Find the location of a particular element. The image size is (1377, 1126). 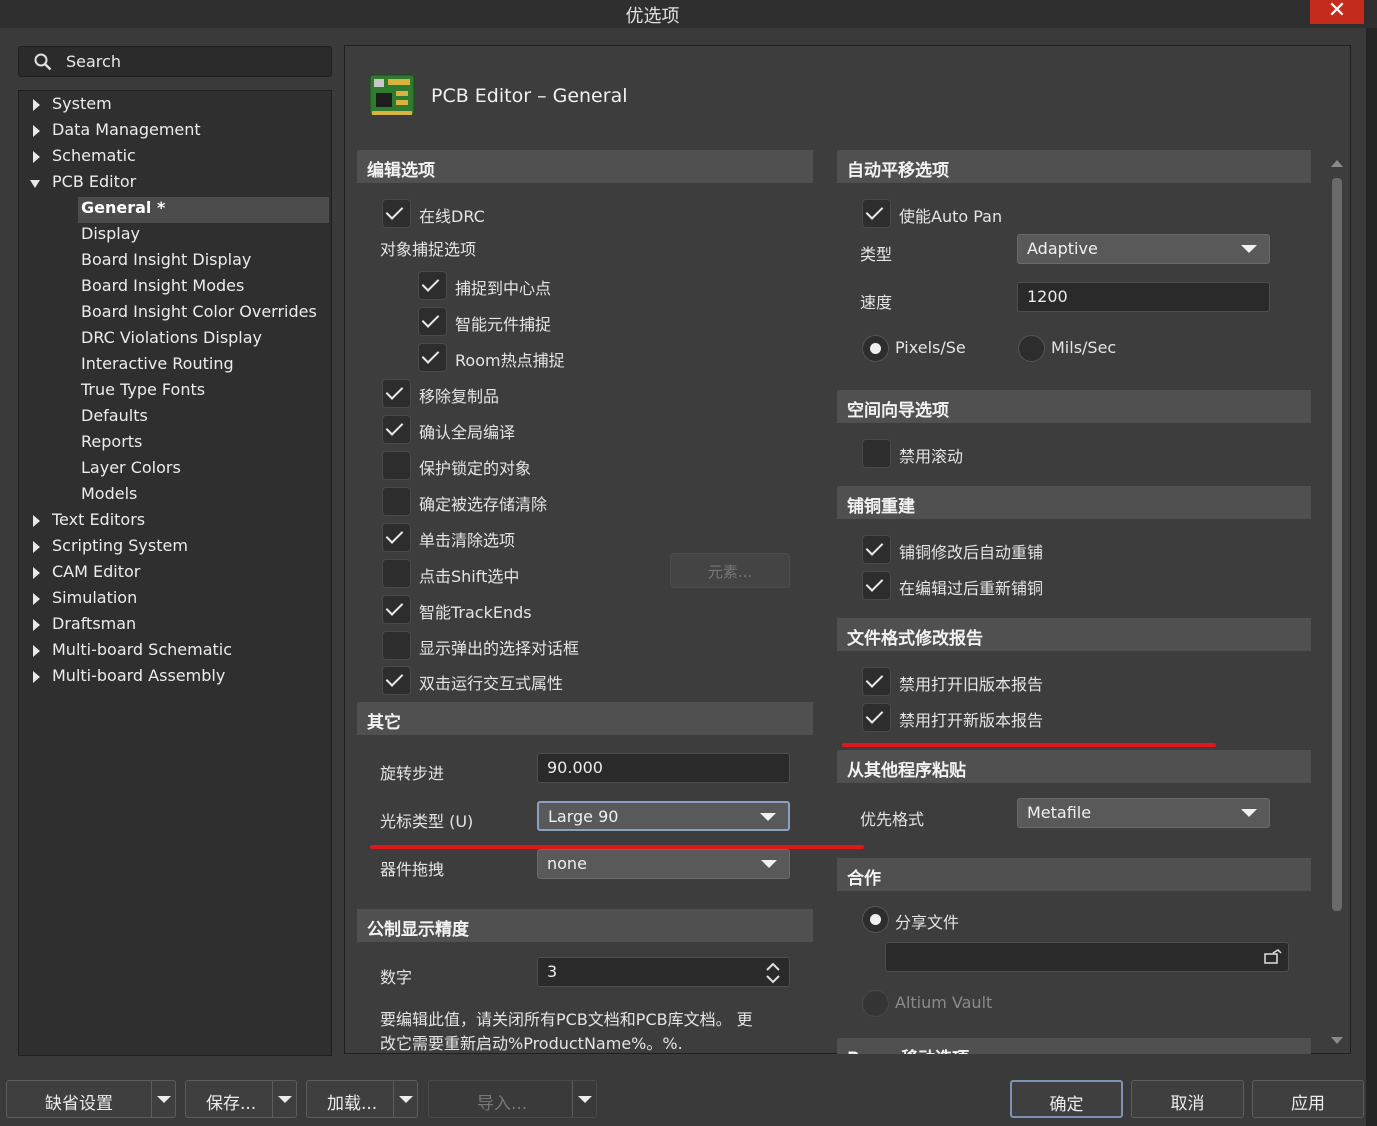

pixels-per-sec-radio is located at coordinates (875, 348).